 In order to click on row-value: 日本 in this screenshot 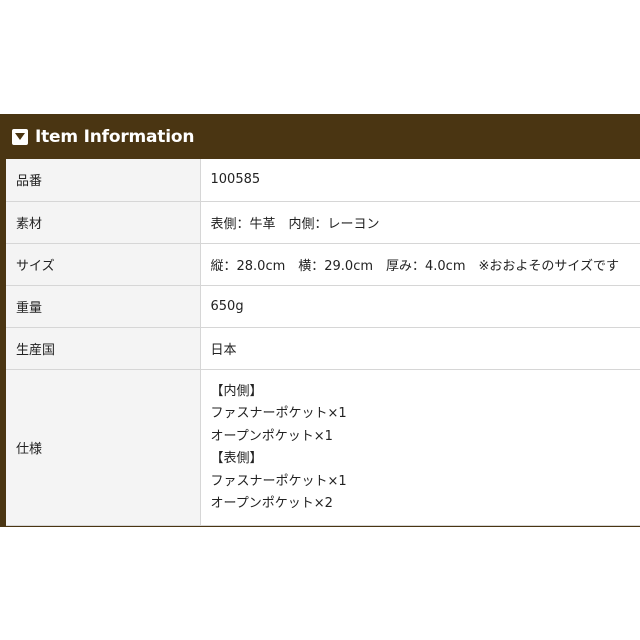, I will do `click(420, 348)`.